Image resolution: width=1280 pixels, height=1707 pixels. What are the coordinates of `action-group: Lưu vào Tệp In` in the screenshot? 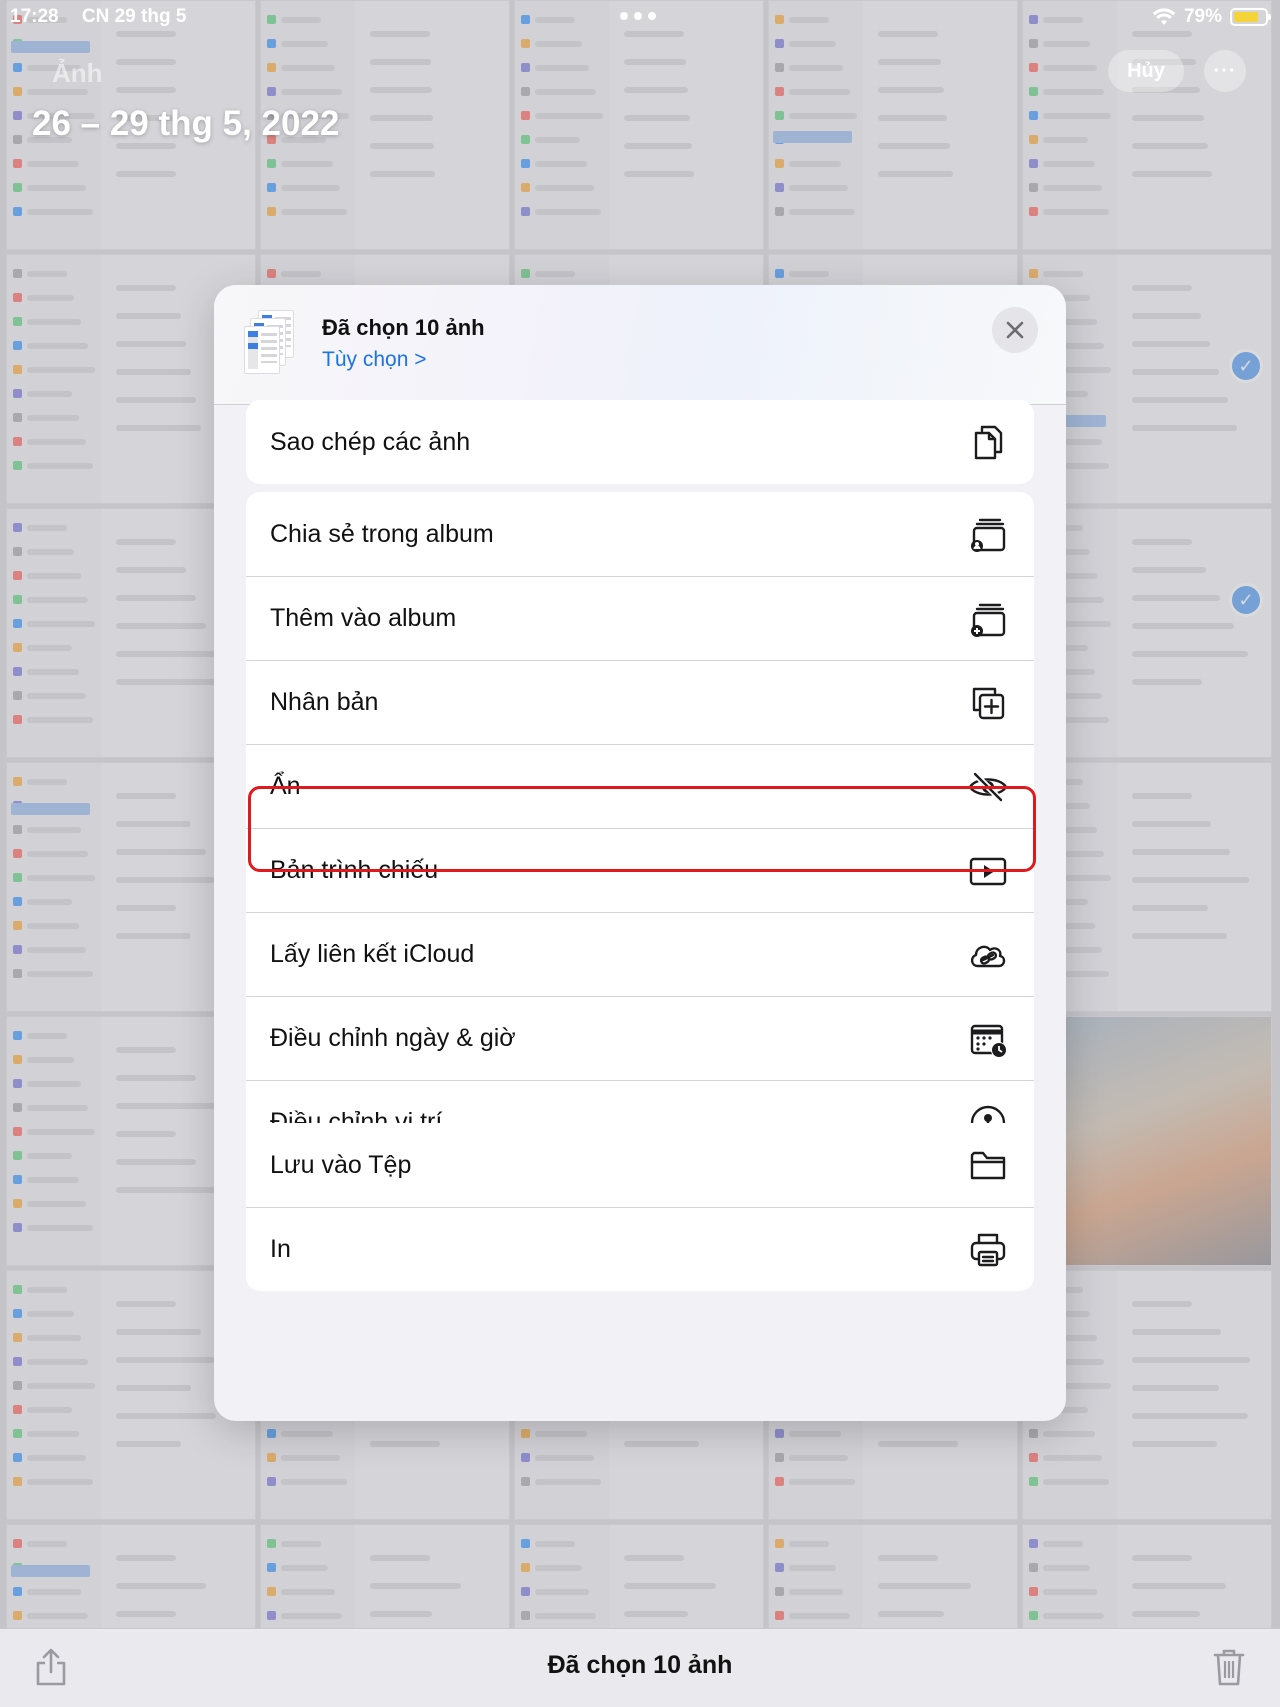 It's located at (640, 1207).